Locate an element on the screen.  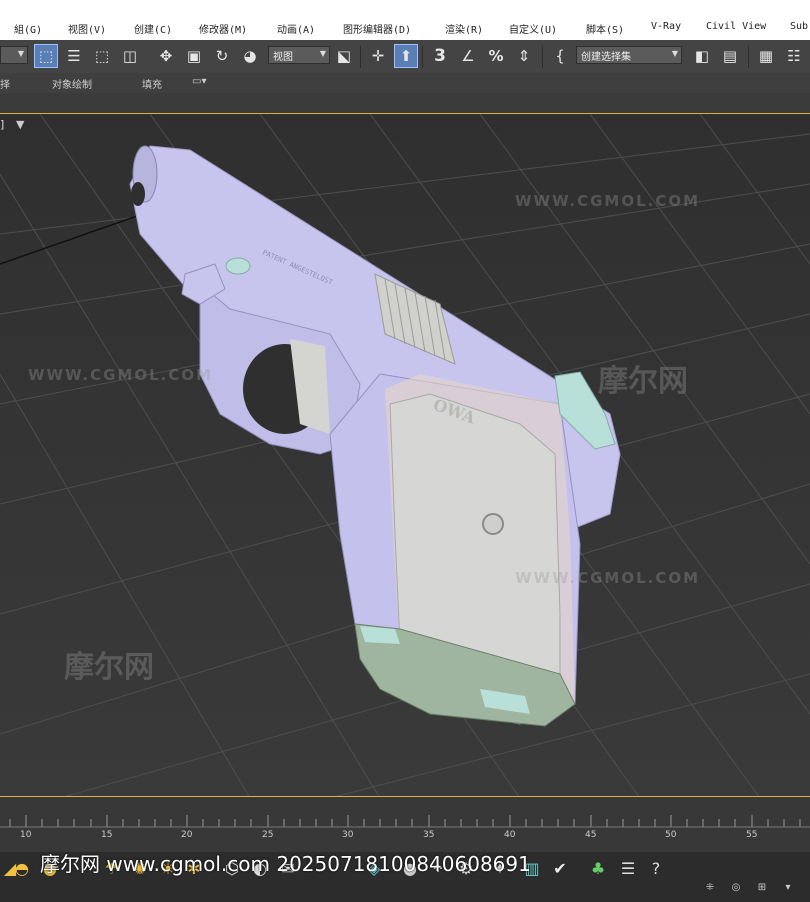
menu-modifiers: 修改器(M) is located at coordinates (223, 28).